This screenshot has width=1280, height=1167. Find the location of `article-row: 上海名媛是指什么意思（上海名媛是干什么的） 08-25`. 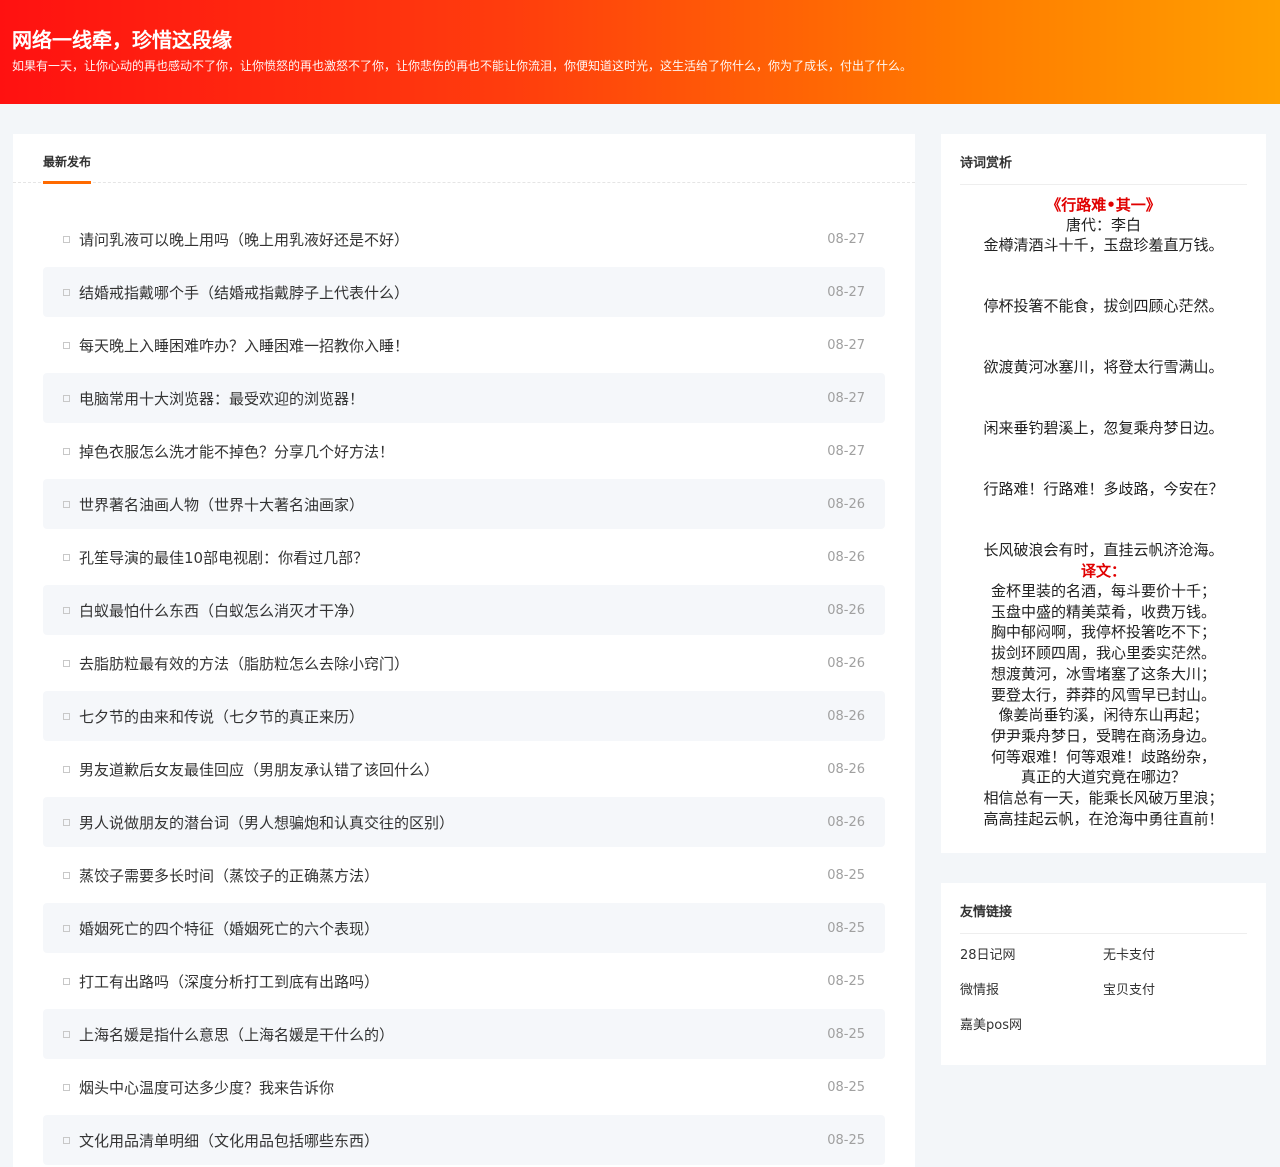

article-row: 上海名媛是指什么意思（上海名媛是干什么的） 08-25 is located at coordinates (464, 1034).